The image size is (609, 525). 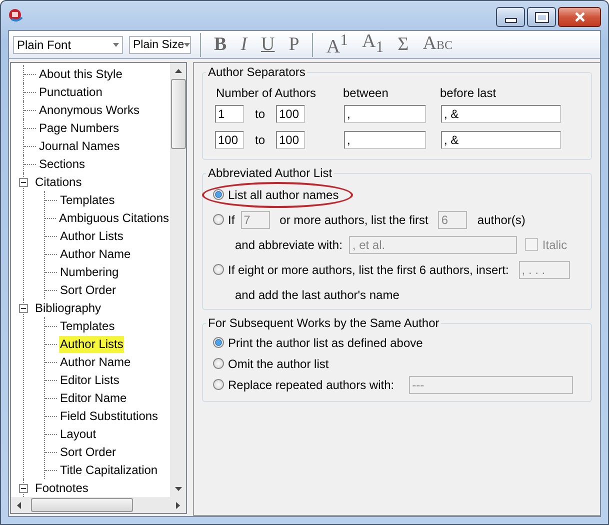 I want to click on minimize-button, so click(x=510, y=17).